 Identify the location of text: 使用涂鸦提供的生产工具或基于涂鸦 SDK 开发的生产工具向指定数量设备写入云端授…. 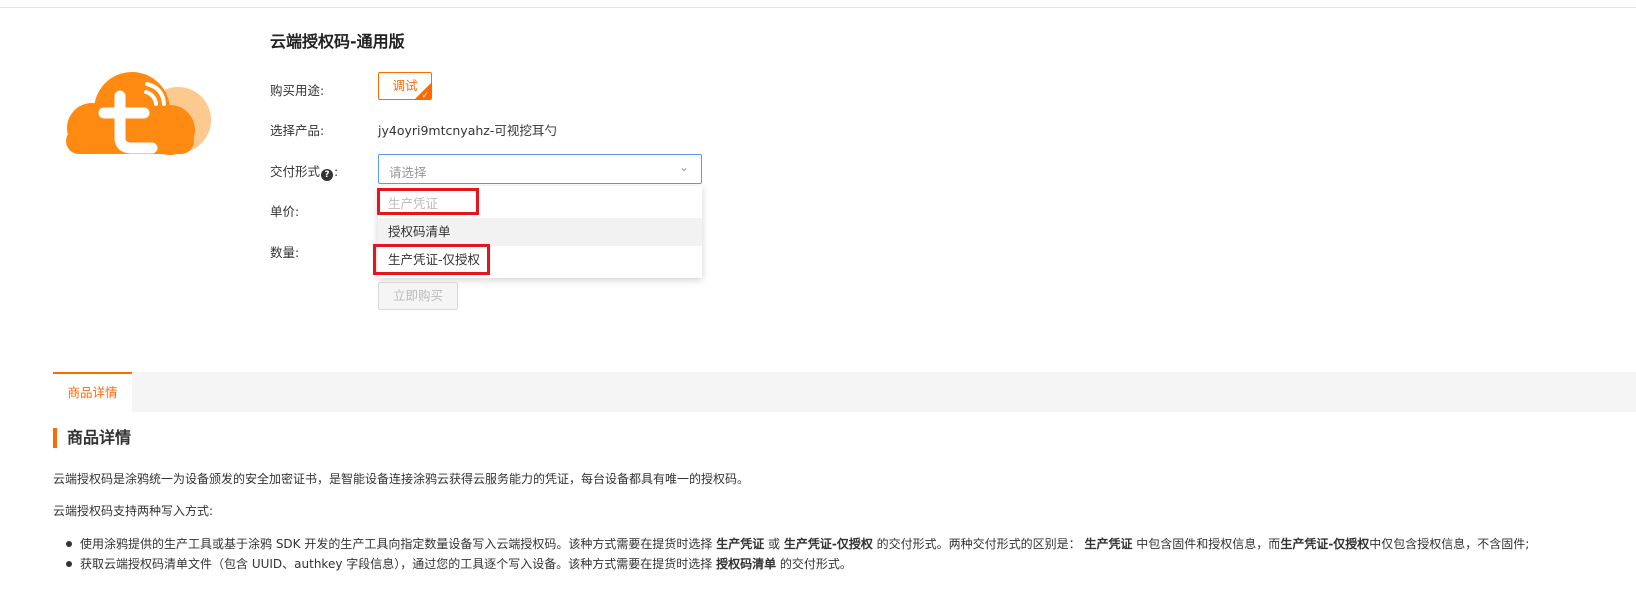
(398, 544).